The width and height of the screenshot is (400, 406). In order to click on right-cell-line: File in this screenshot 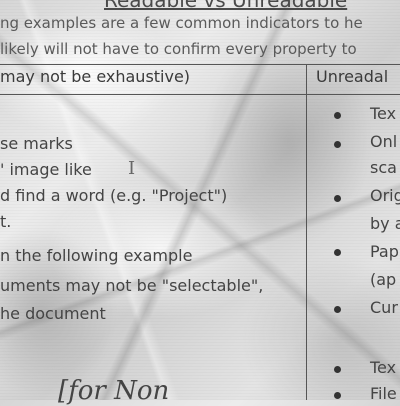, I will do `click(383, 393)`.